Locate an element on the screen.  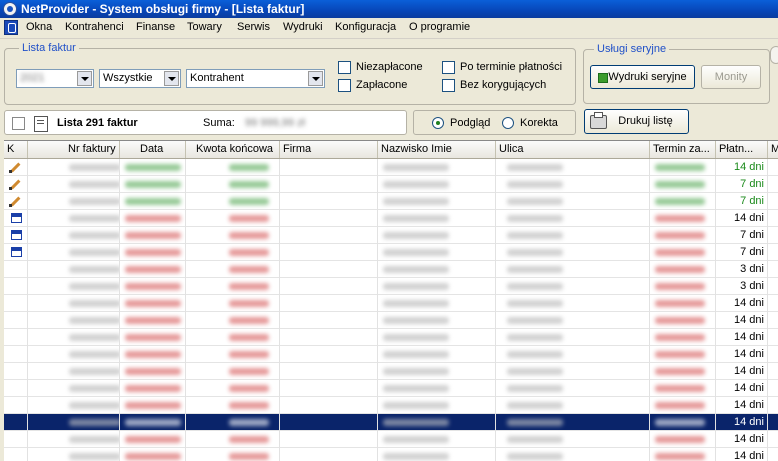
scroll-toggle is located at coordinates (774, 55).